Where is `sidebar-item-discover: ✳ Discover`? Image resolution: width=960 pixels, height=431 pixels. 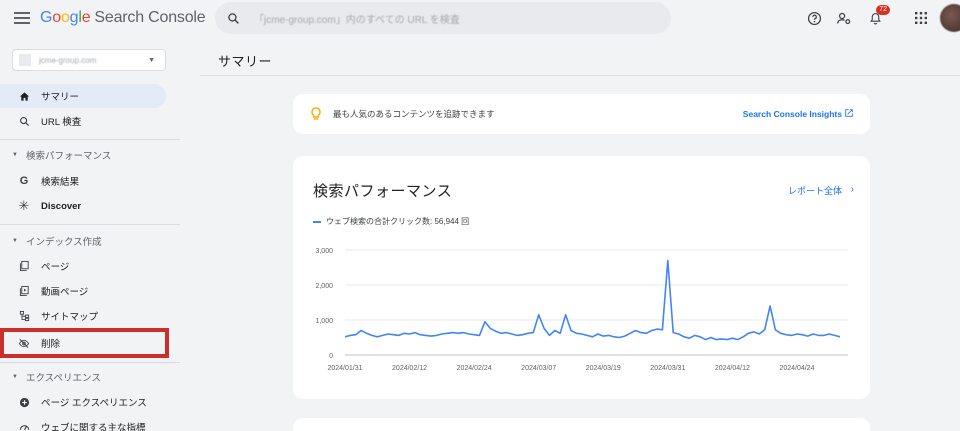 sidebar-item-discover: ✳ Discover is located at coordinates (85, 206).